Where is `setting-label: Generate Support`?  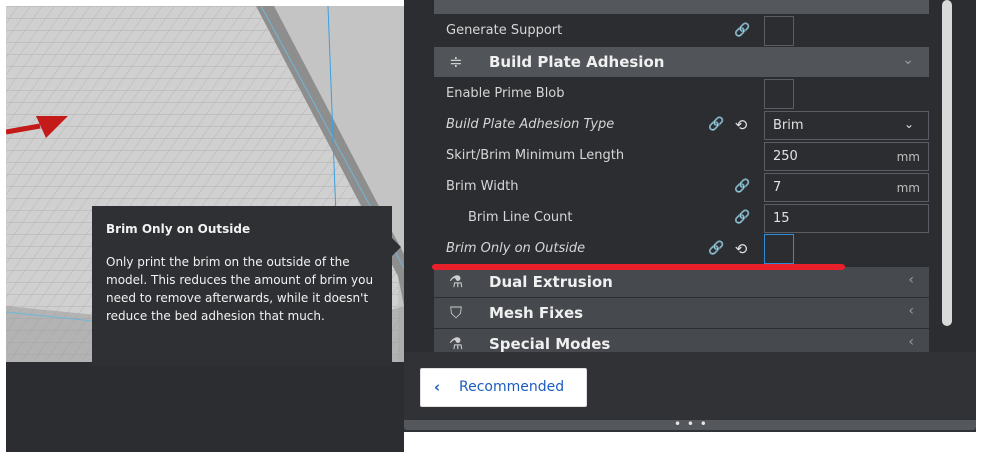
setting-label: Generate Support is located at coordinates (504, 30).